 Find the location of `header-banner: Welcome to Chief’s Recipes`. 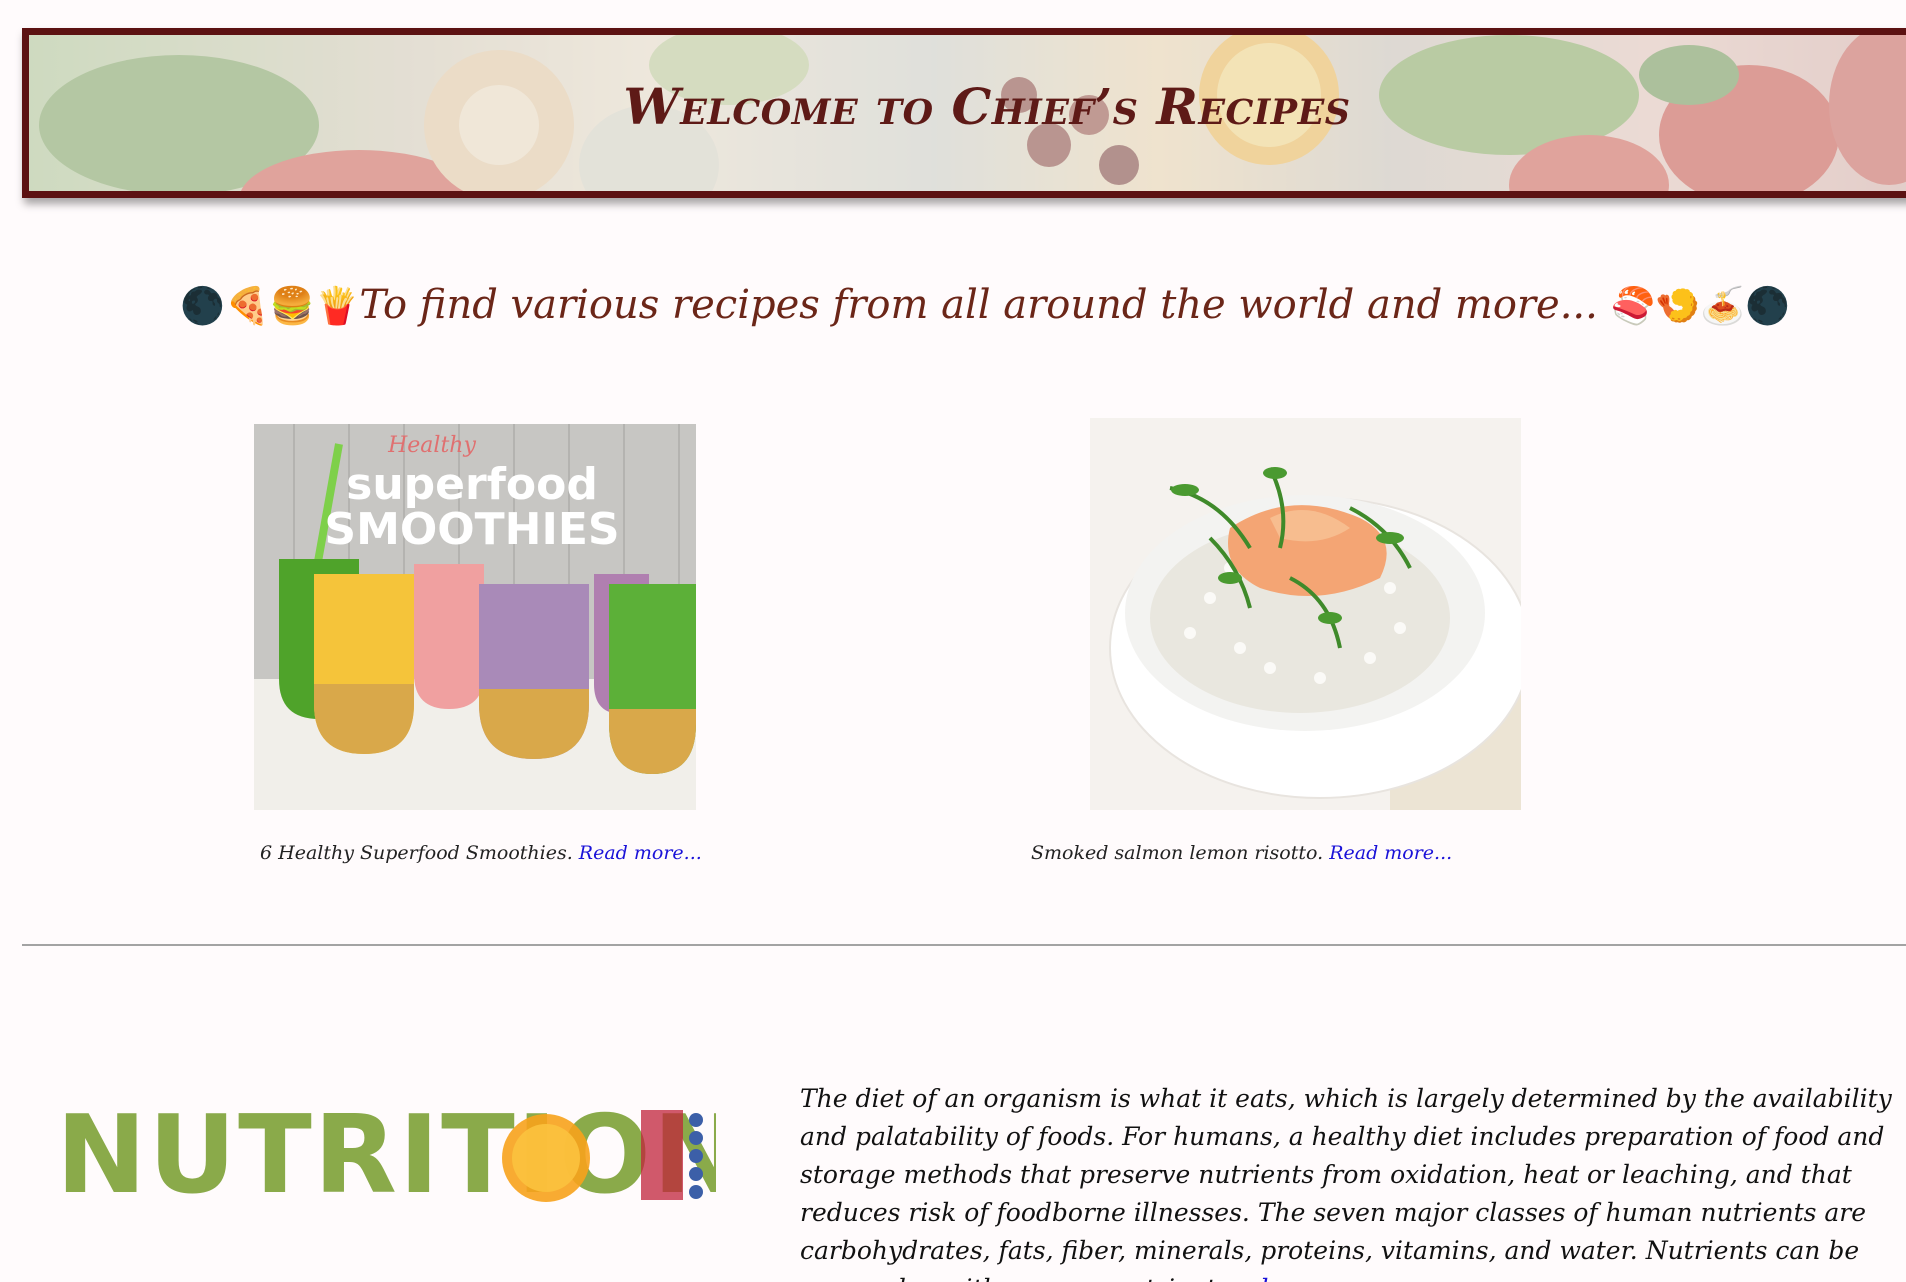

header-banner: Welcome to Chief’s Recipes is located at coordinates (964, 113).